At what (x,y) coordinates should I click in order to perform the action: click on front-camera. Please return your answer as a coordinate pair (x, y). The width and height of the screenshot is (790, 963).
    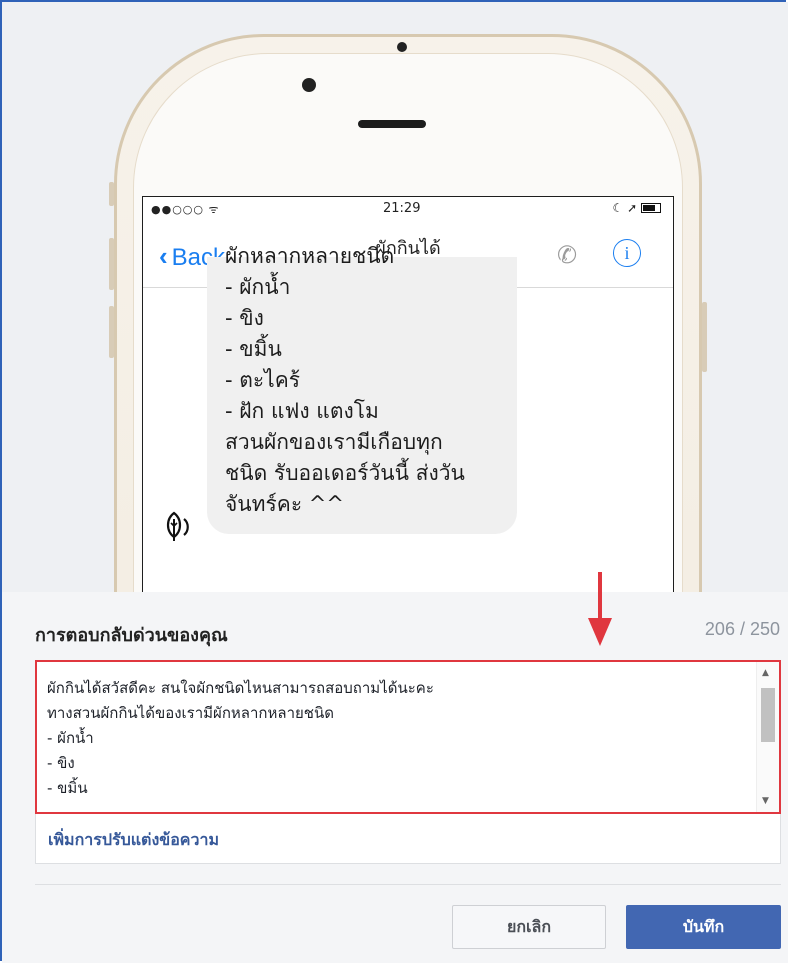
    Looking at the image, I should click on (309, 85).